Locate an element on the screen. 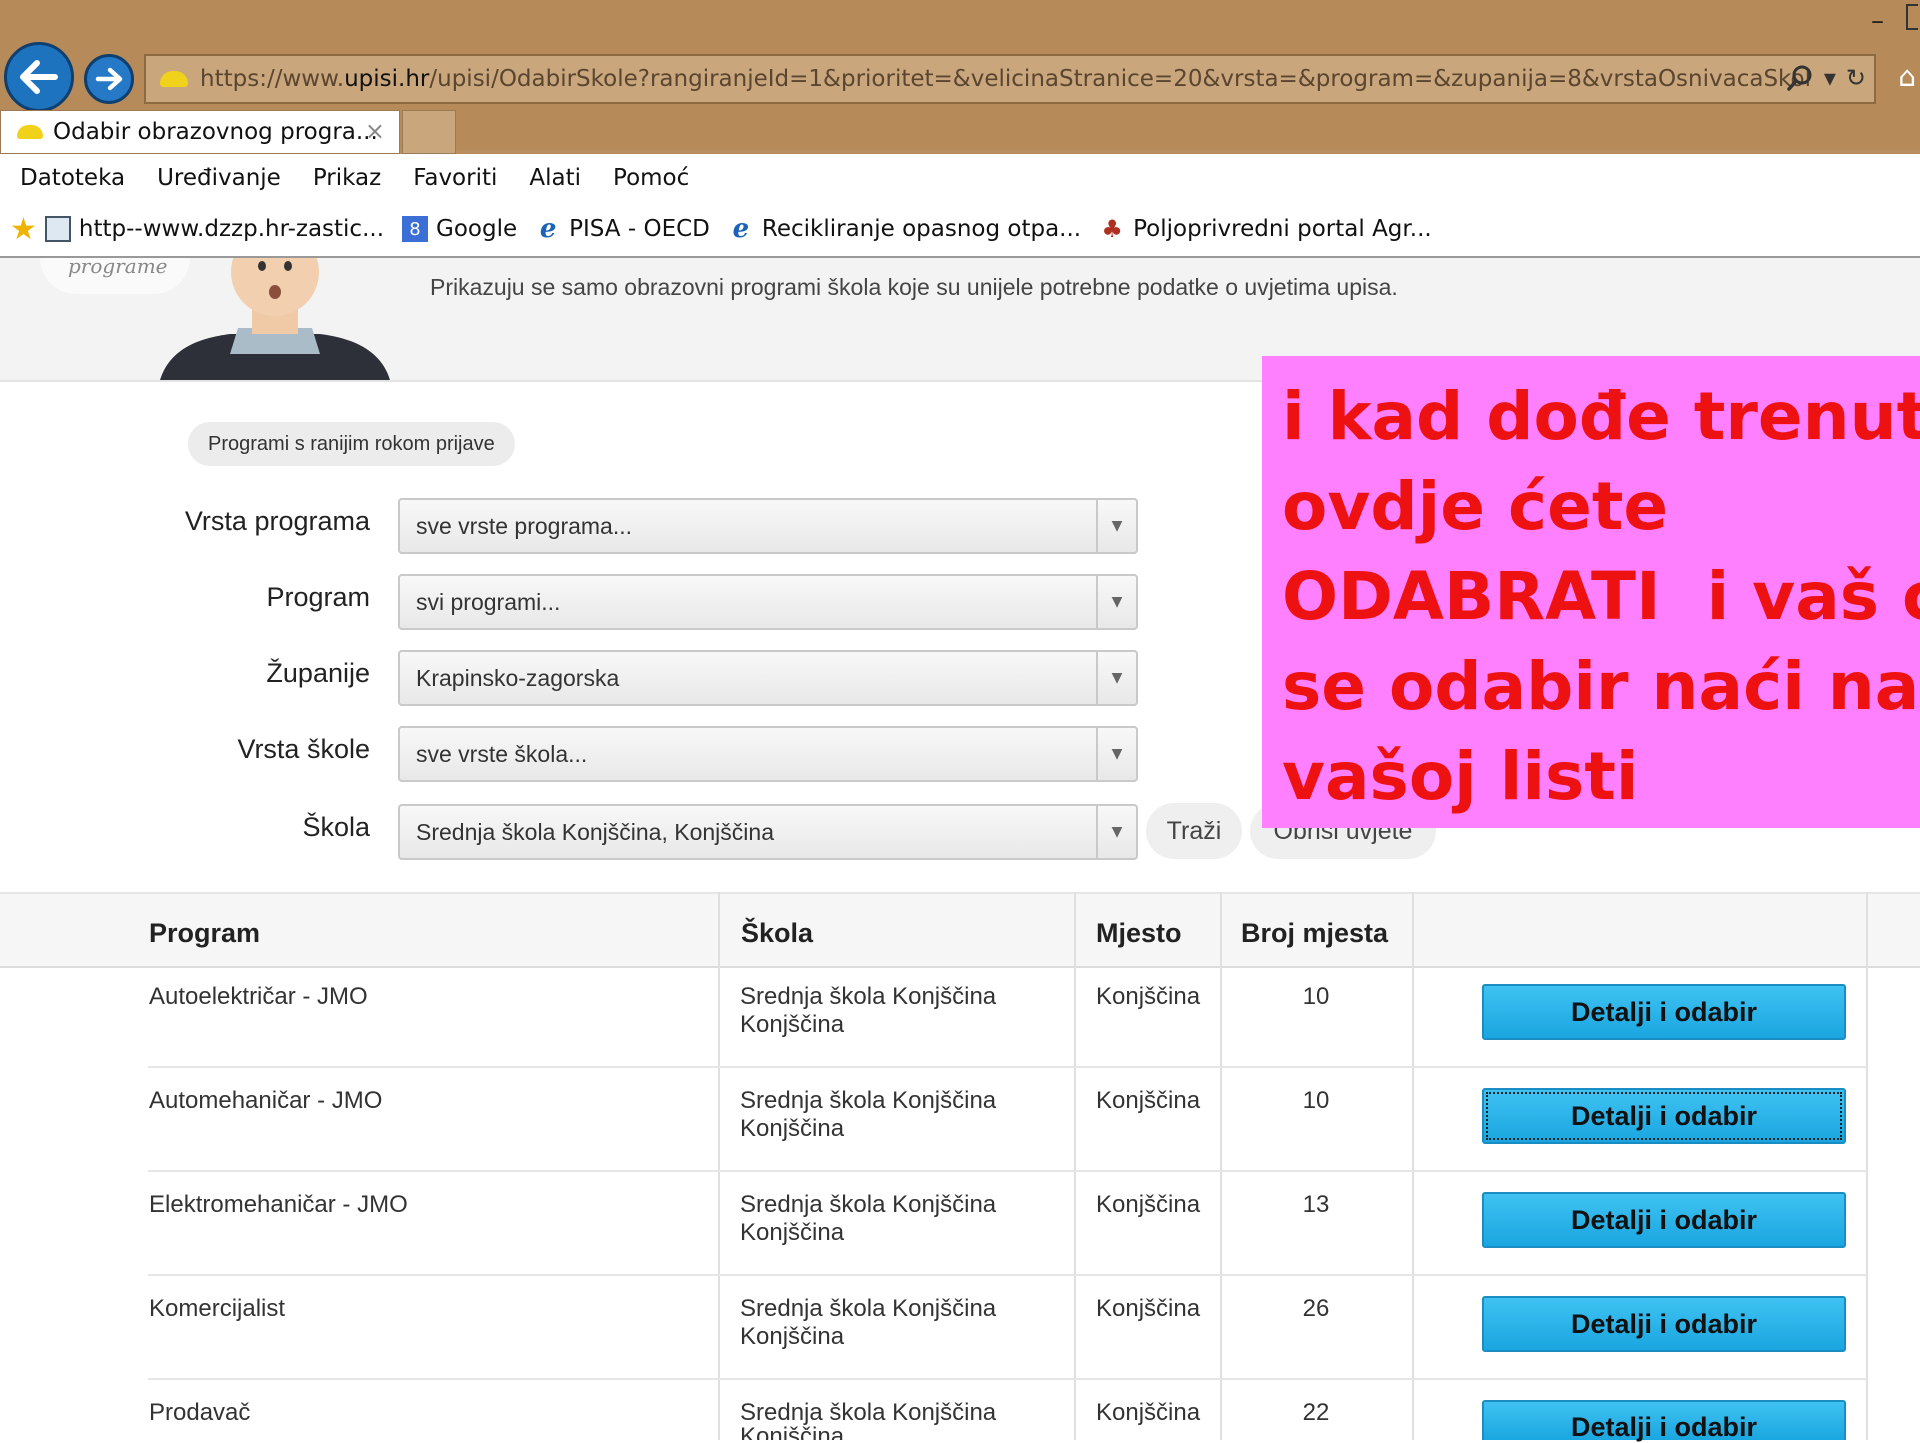  cell-program: Autoelektričar - JMO is located at coordinates (258, 996).